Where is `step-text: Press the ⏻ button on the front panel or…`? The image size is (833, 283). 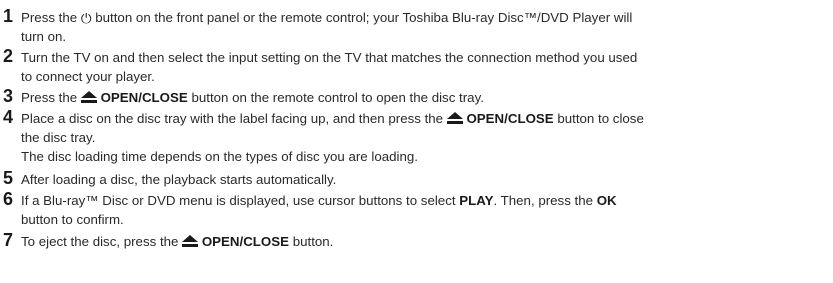 step-text: Press the ⏻ button on the front panel or… is located at coordinates (423, 27).